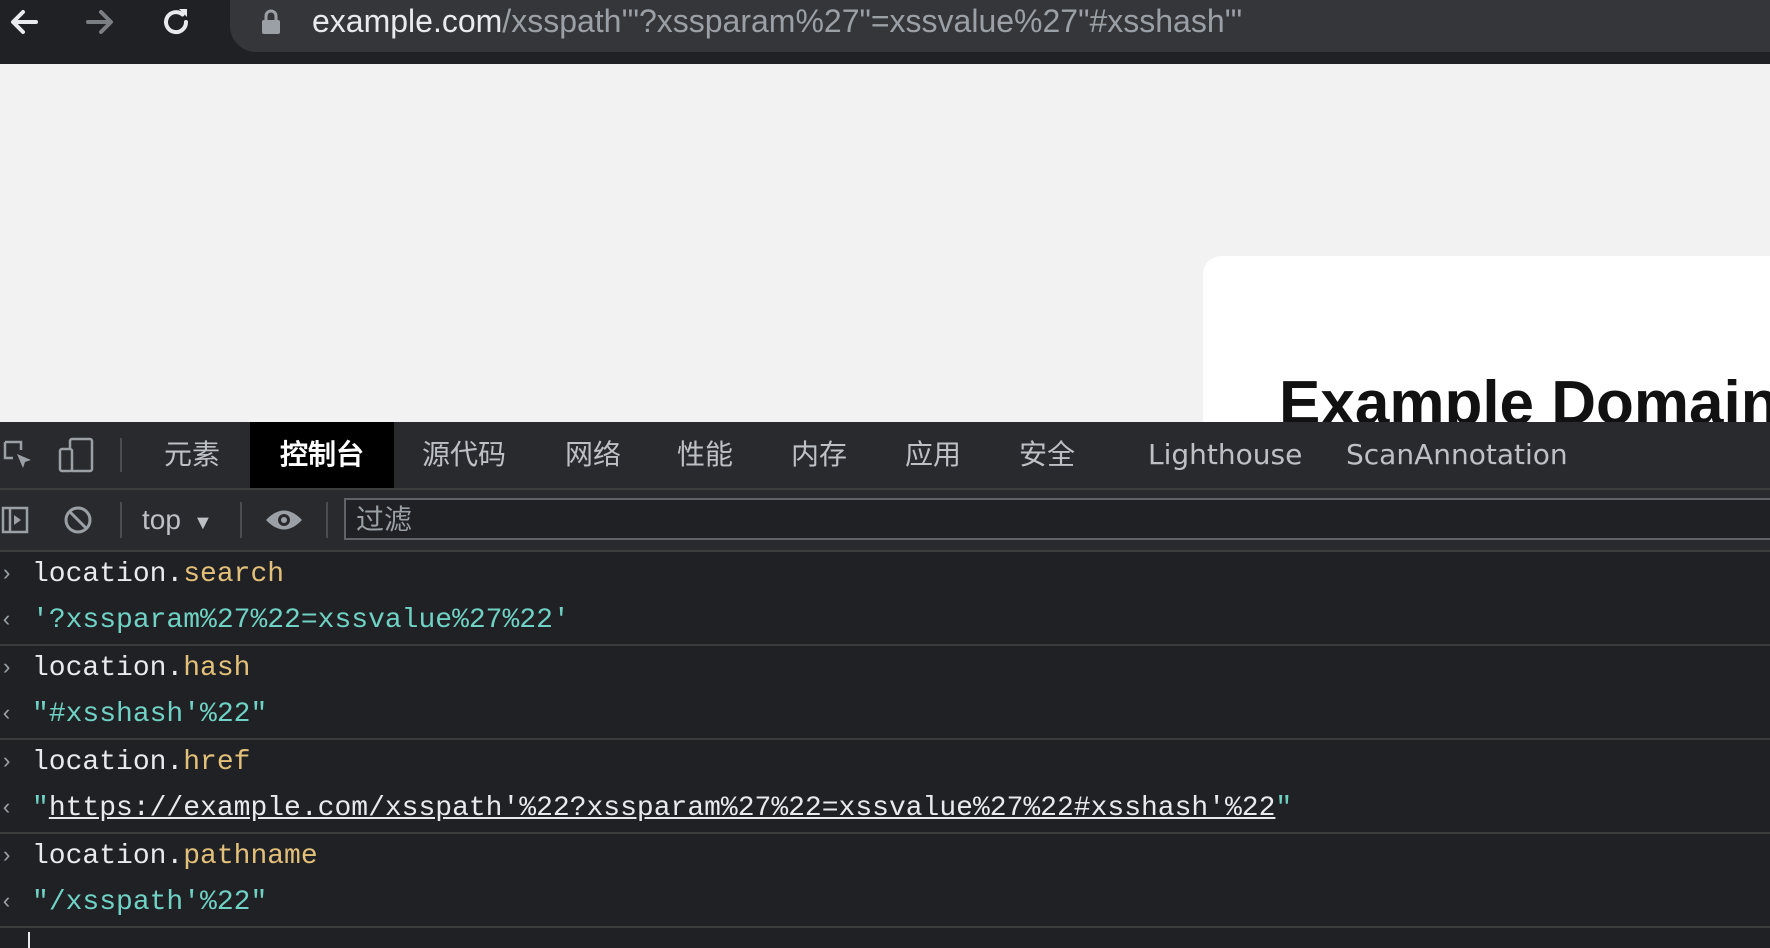  I want to click on result-string: '?xssparam%27%22=xssvalue%27%22', so click(301, 620).